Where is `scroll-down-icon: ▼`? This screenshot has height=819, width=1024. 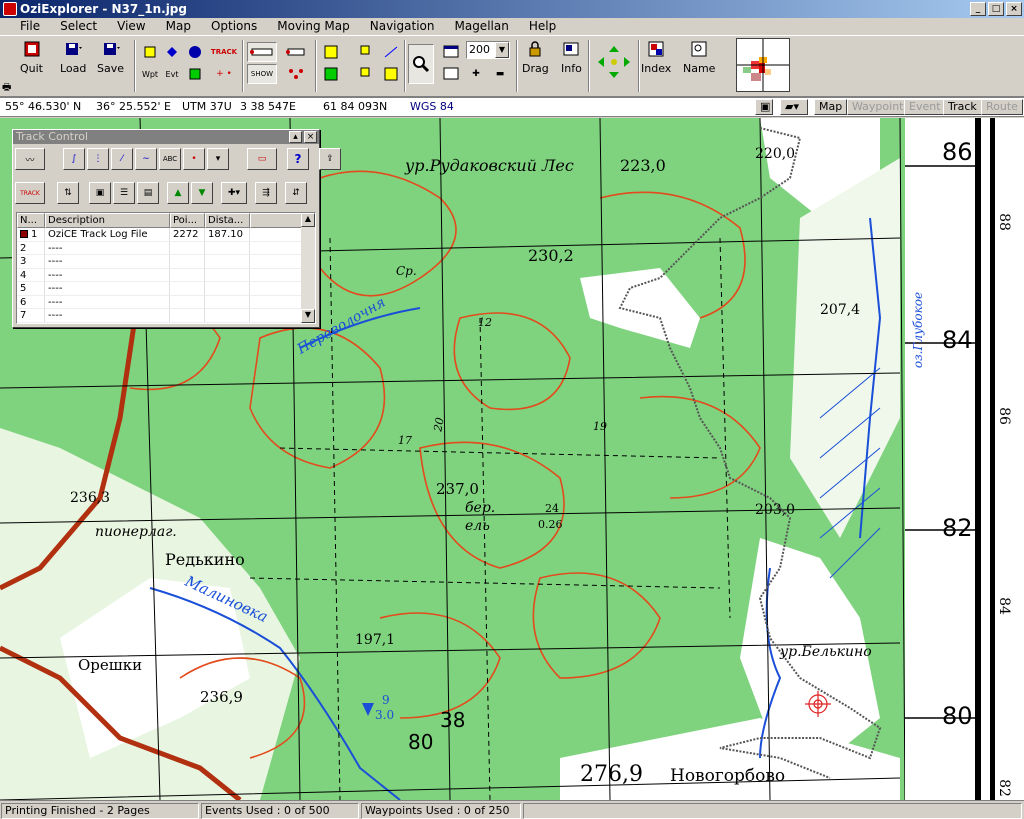
scroll-down-icon: ▼ is located at coordinates (308, 316).